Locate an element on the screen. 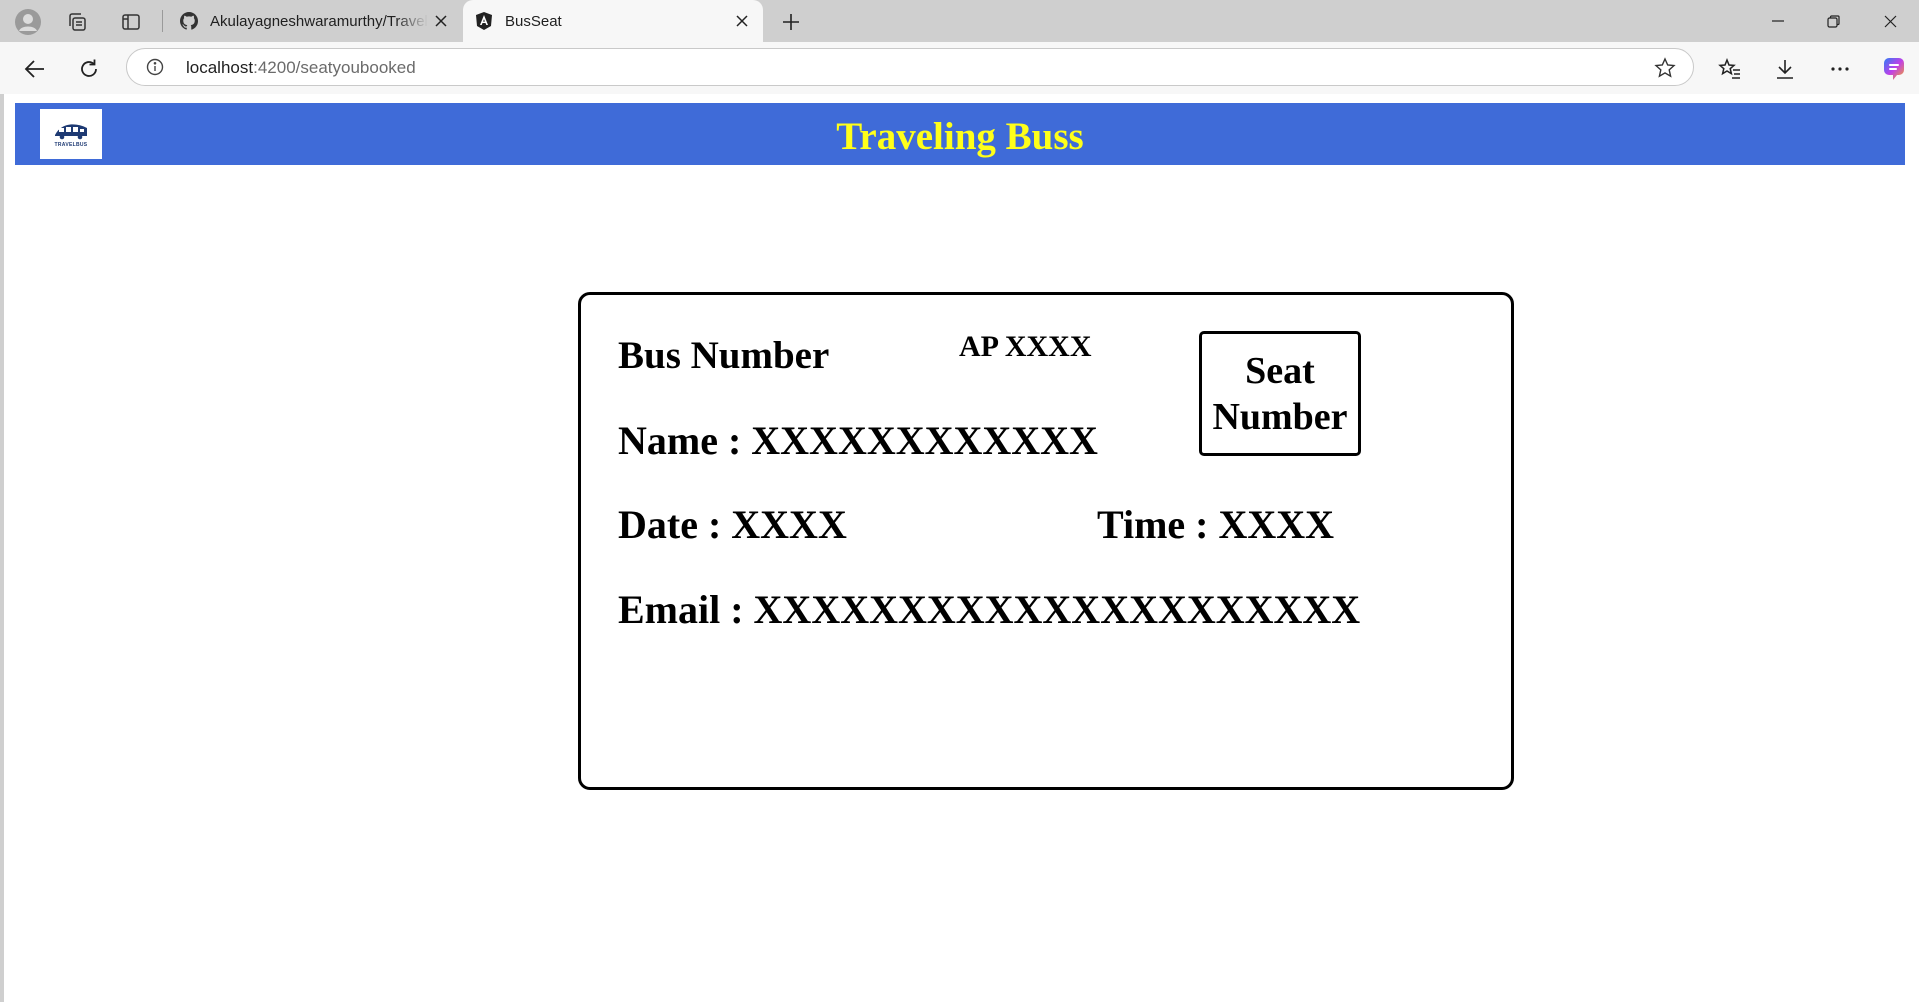 The width and height of the screenshot is (1919, 1002). bus-number-label: Bus Number is located at coordinates (724, 355).